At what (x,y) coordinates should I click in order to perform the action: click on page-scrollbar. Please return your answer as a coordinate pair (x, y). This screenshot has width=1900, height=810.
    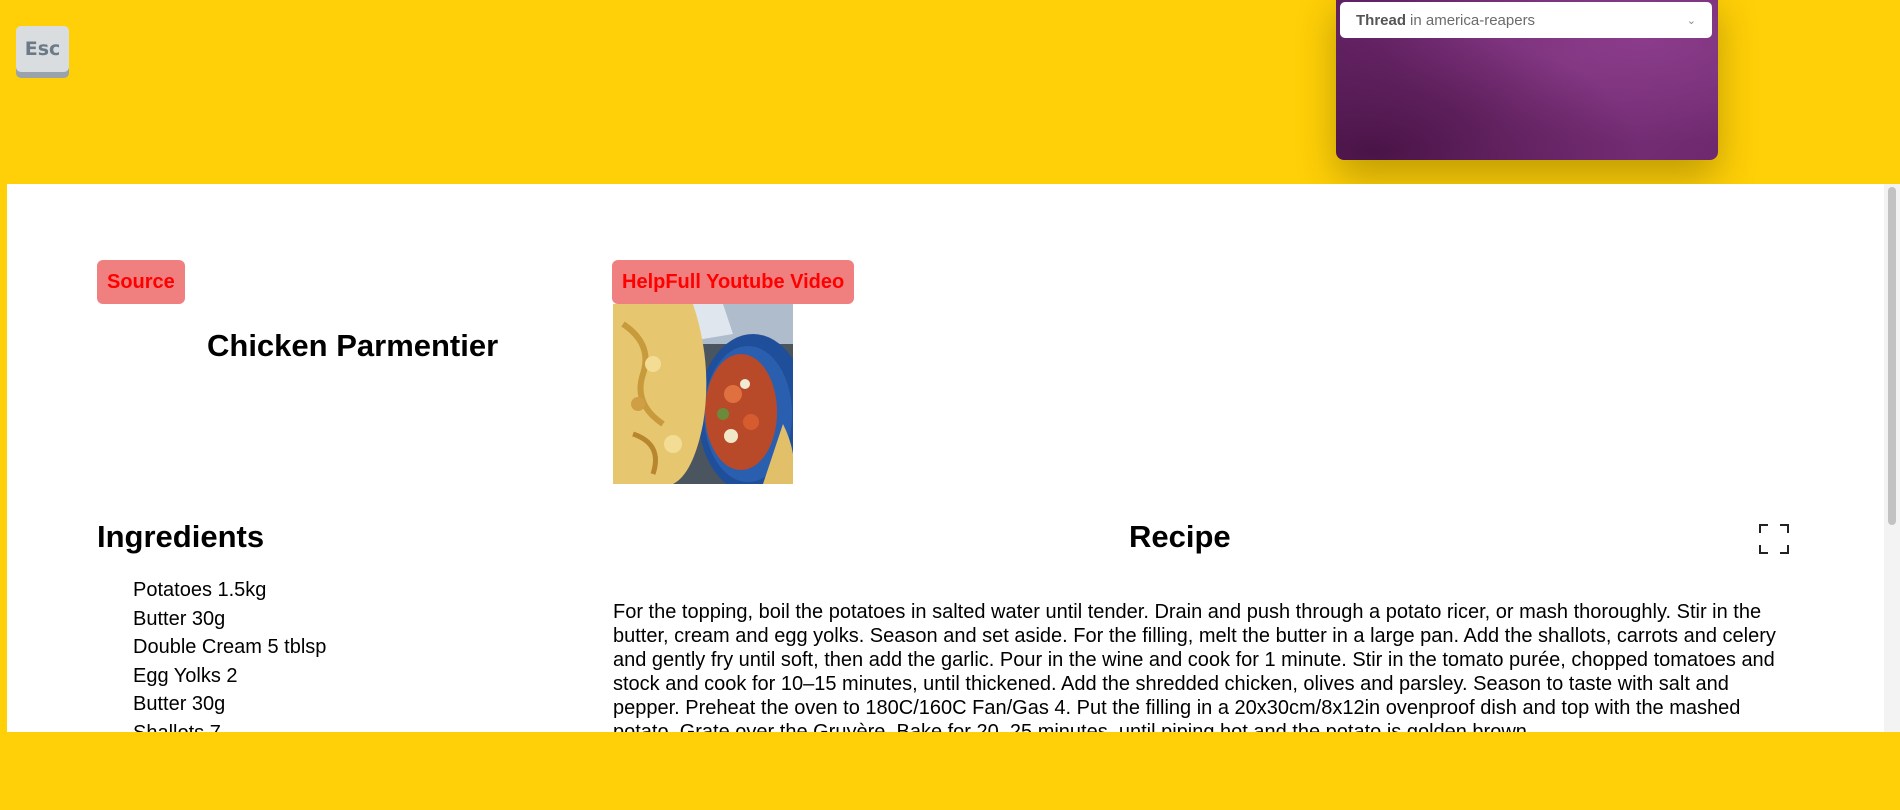
    Looking at the image, I should click on (1892, 458).